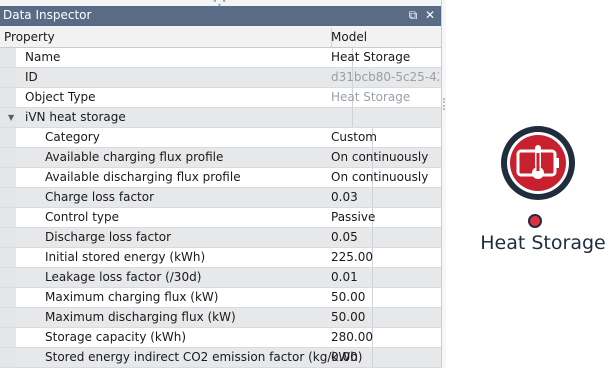 The width and height of the screenshot is (614, 368). Describe the element at coordinates (186, 337) in the screenshot. I see `property-name: Storage capacity (kWh)` at that location.